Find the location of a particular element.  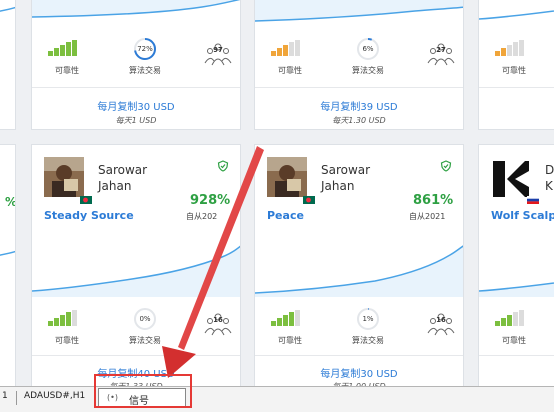

price-link: 每月复制40 USD is located at coordinates (136, 372).